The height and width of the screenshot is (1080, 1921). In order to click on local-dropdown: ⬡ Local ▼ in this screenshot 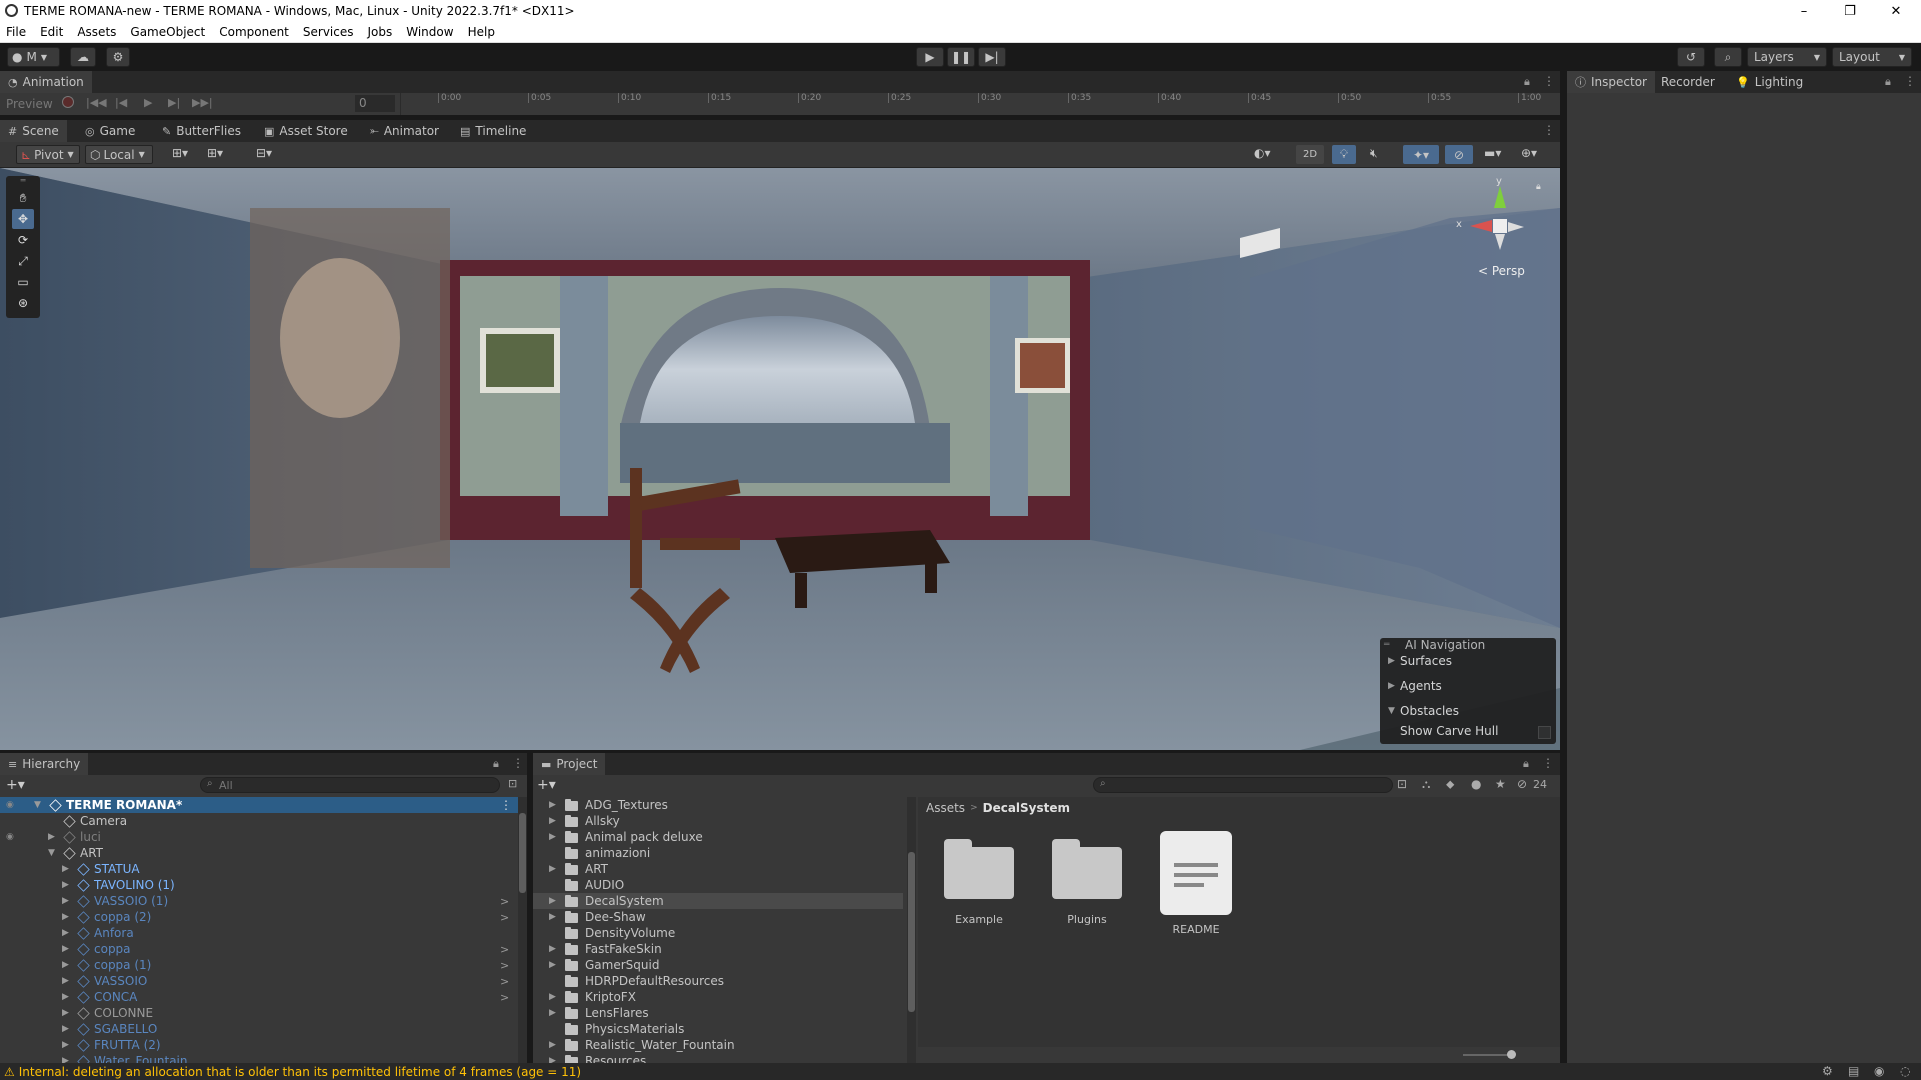, I will do `click(119, 154)`.